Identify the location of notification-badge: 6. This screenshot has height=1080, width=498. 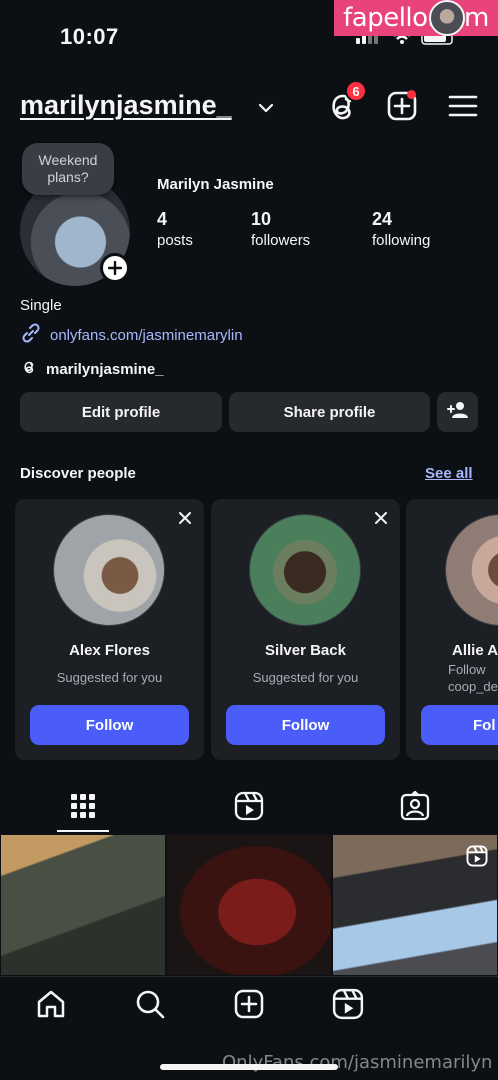
(356, 91).